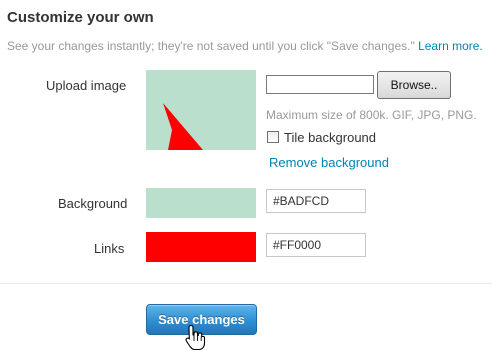 The image size is (492, 351). Describe the element at coordinates (316, 201) in the screenshot. I see `background-color-input: #BADFCD` at that location.